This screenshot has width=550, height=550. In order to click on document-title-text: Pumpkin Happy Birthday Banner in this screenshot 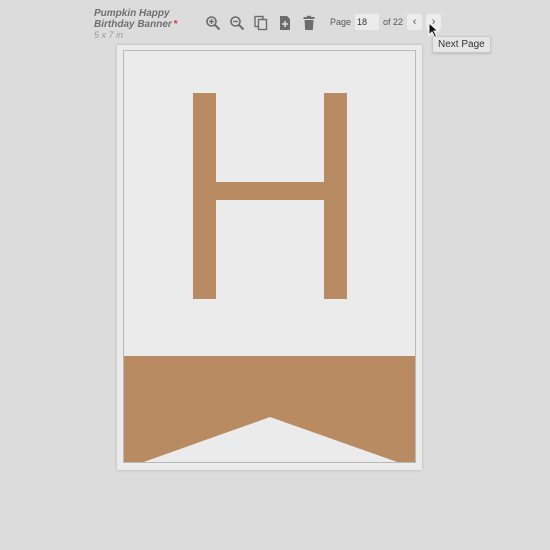, I will do `click(133, 19)`.